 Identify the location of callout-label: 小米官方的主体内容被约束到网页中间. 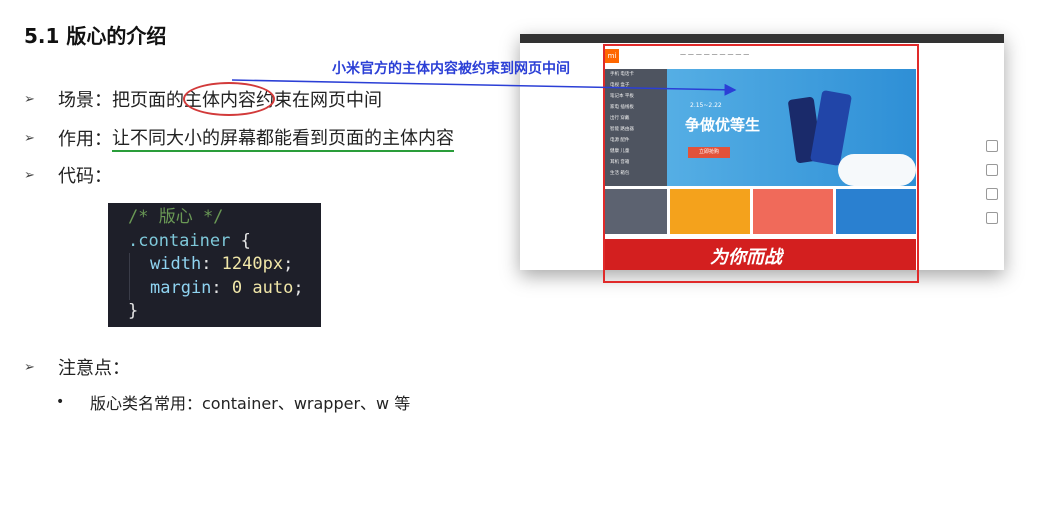
(451, 69).